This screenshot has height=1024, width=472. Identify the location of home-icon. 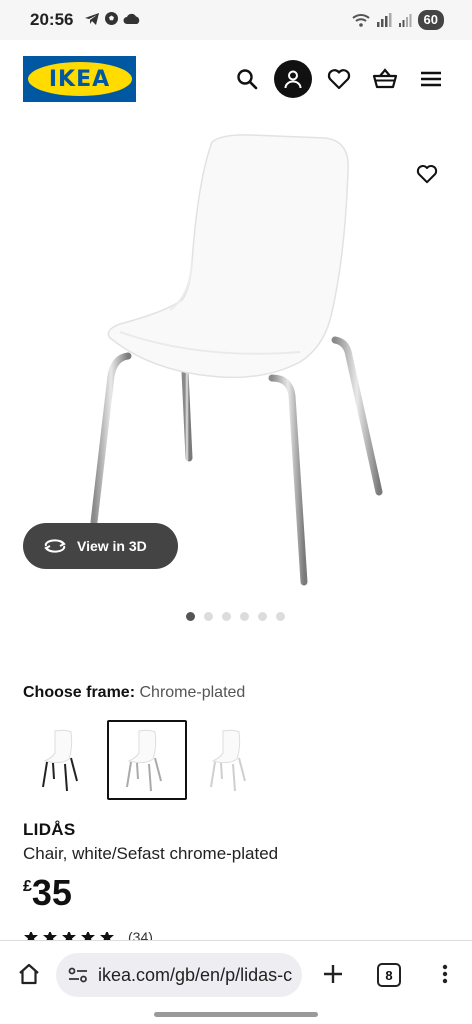
(29, 974).